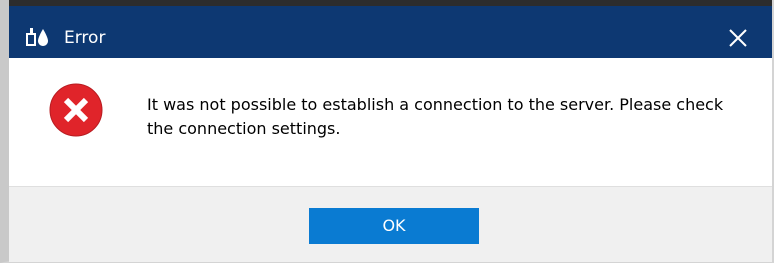 The height and width of the screenshot is (263, 774). I want to click on ok-button: OK, so click(394, 226).